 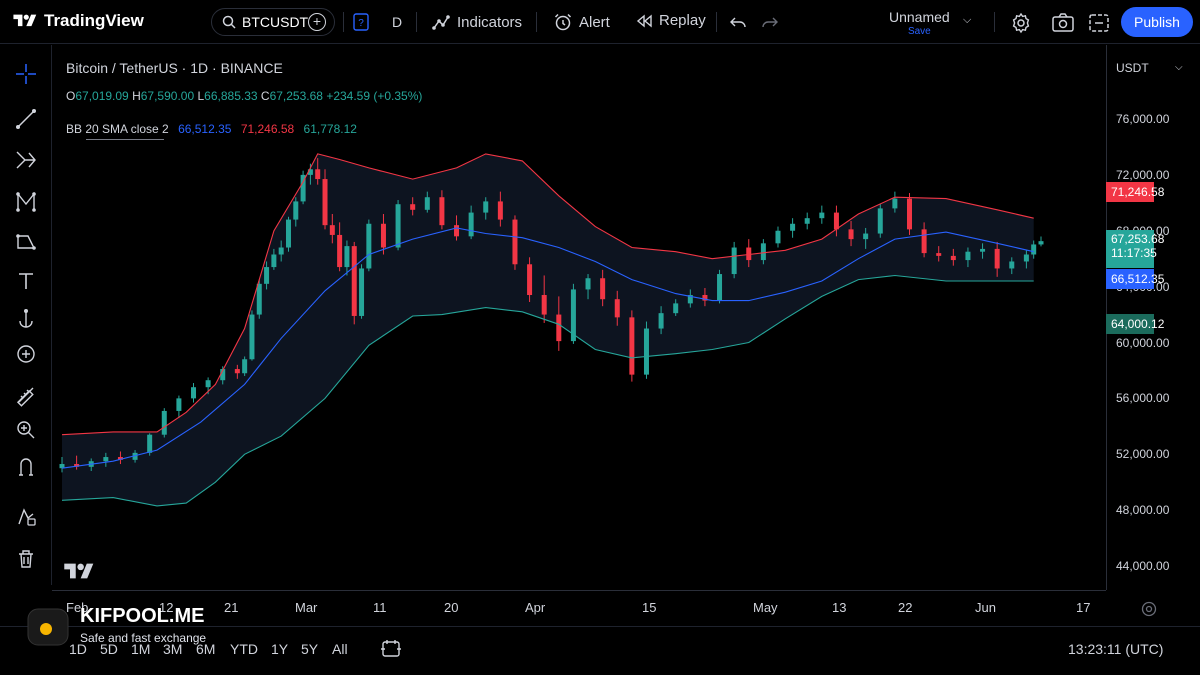 I want to click on price-tick-label: 60,000.00, so click(x=1143, y=342).